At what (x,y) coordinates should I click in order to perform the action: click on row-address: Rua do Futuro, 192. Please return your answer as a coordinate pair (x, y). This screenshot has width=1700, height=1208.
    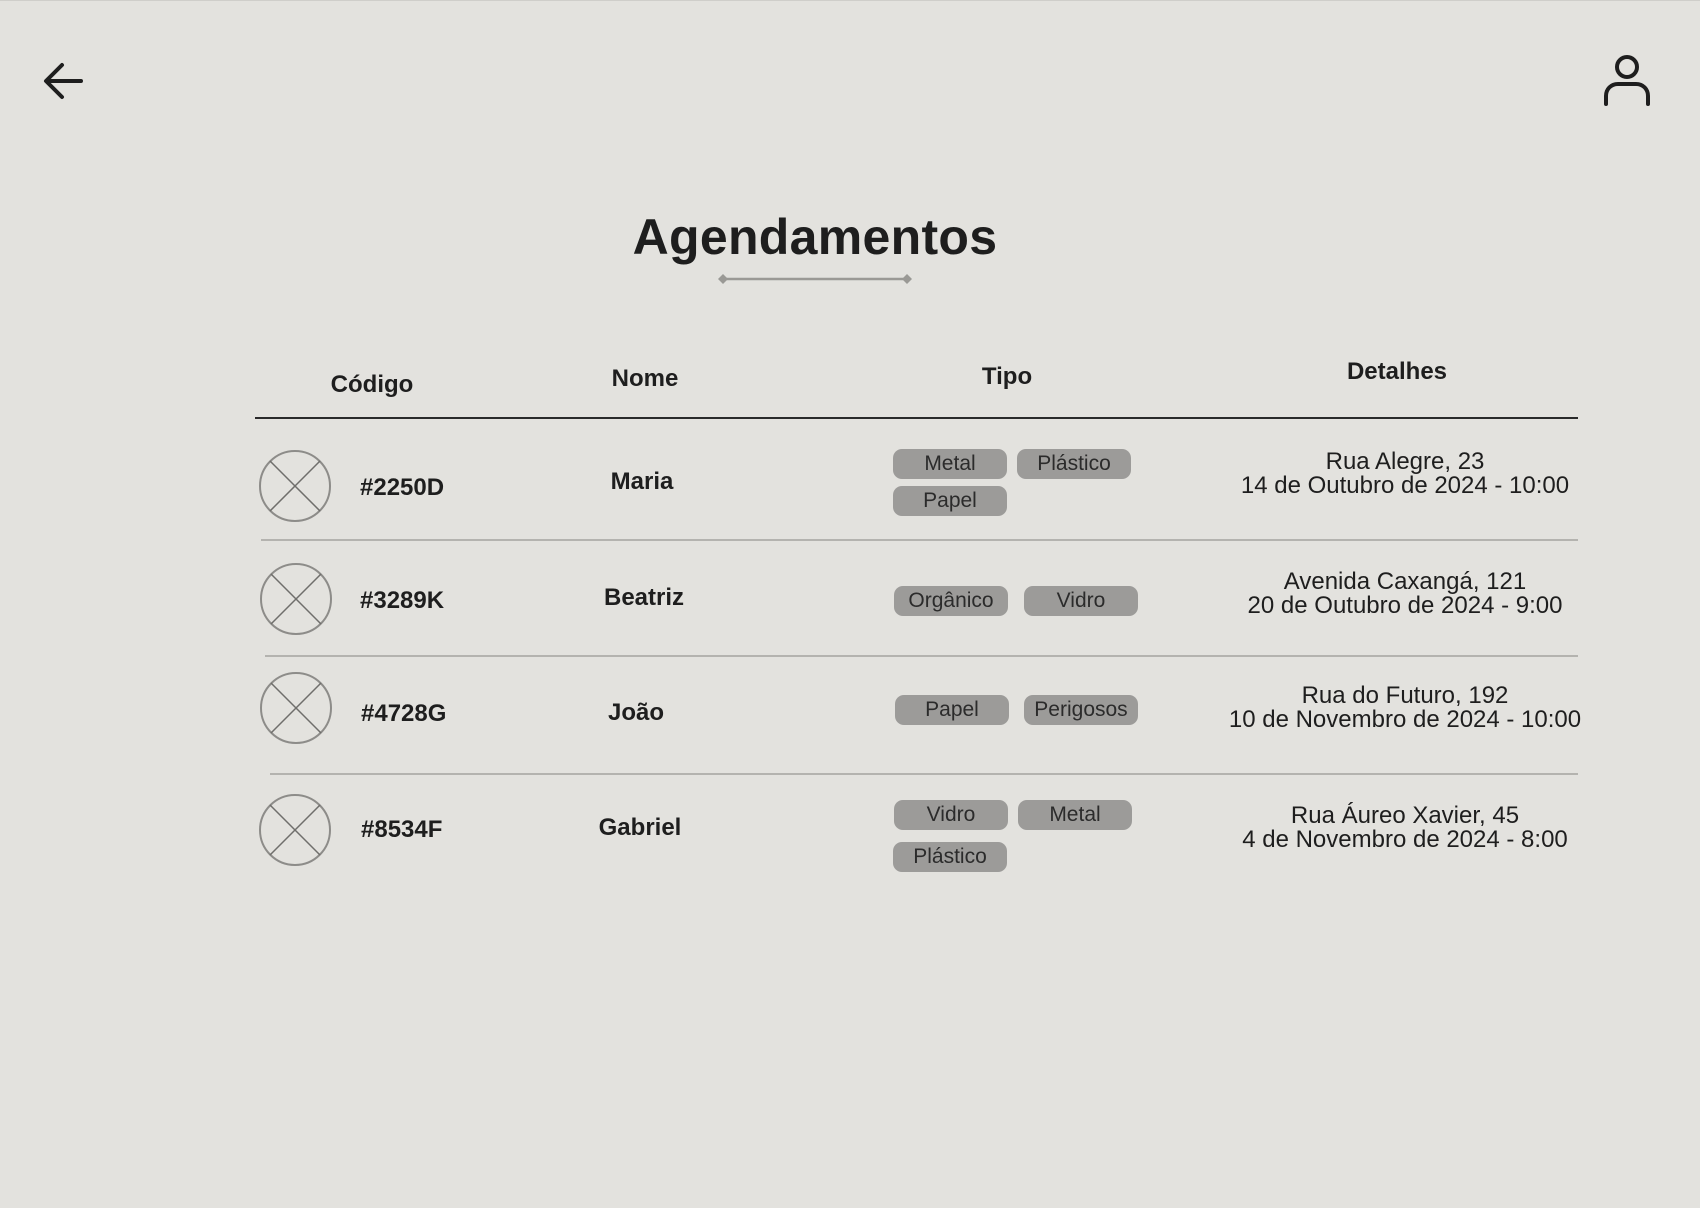
    Looking at the image, I should click on (1405, 695).